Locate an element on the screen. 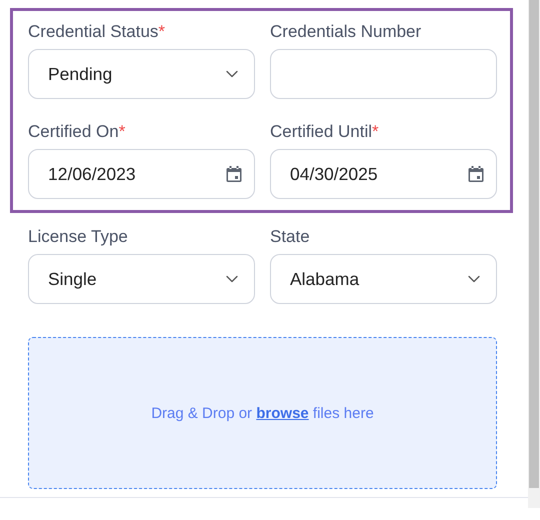 The width and height of the screenshot is (540, 520). dropdown-field: Alabama is located at coordinates (383, 279).